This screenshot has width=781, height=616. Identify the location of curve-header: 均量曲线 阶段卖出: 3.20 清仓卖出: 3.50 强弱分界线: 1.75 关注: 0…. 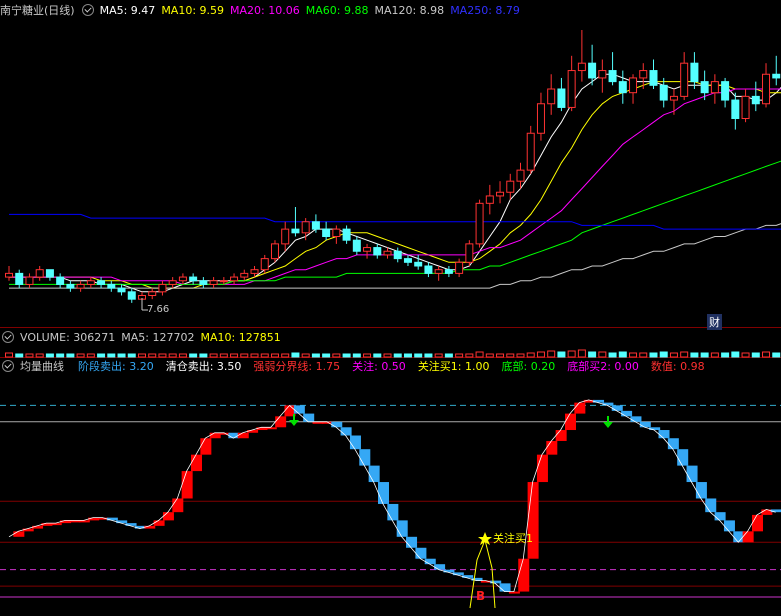
(361, 367).